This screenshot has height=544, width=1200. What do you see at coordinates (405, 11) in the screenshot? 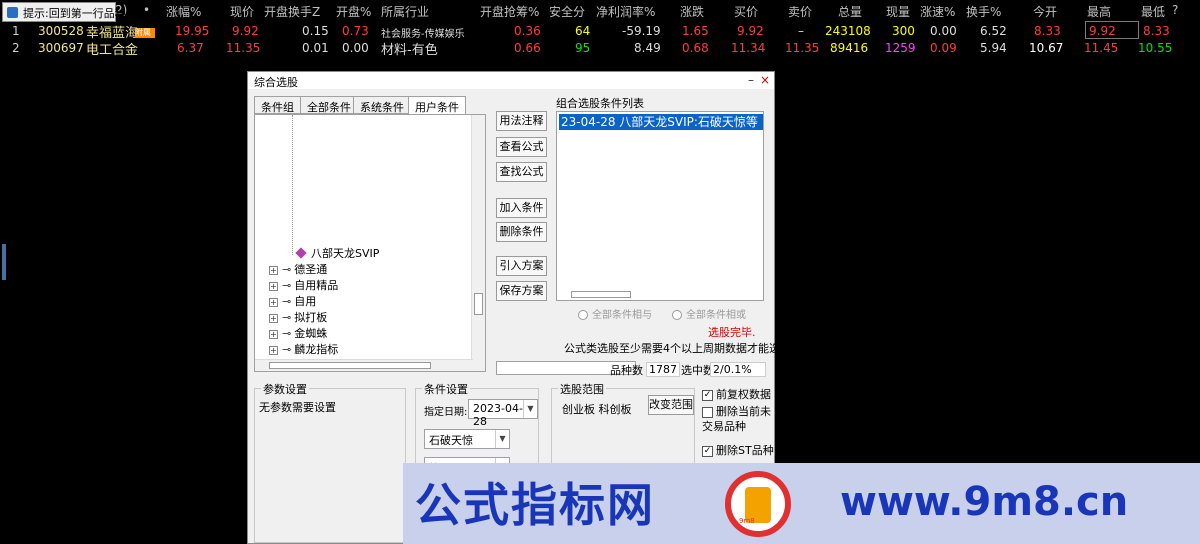
I see `header-col-industry: 所属行业` at bounding box center [405, 11].